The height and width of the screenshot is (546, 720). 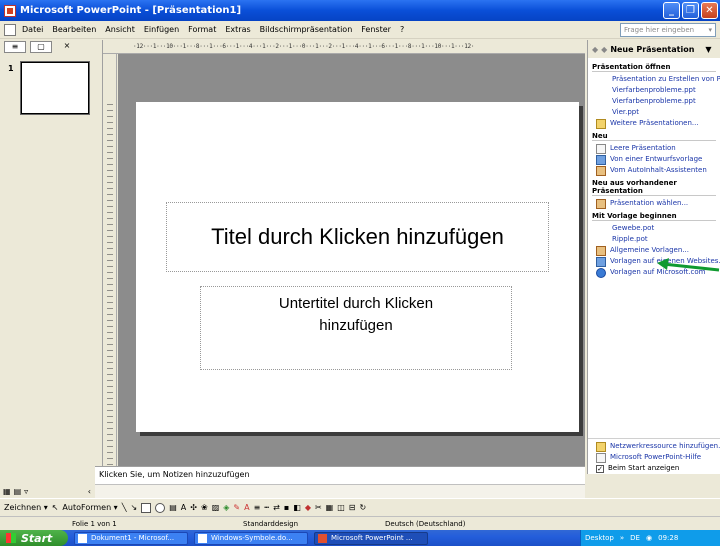 I want to click on start-button: Start, so click(x=34, y=538).